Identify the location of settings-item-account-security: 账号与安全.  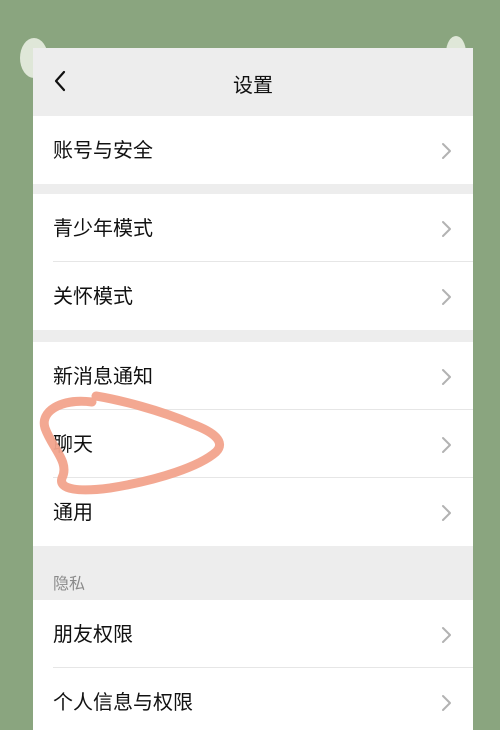
(253, 150).